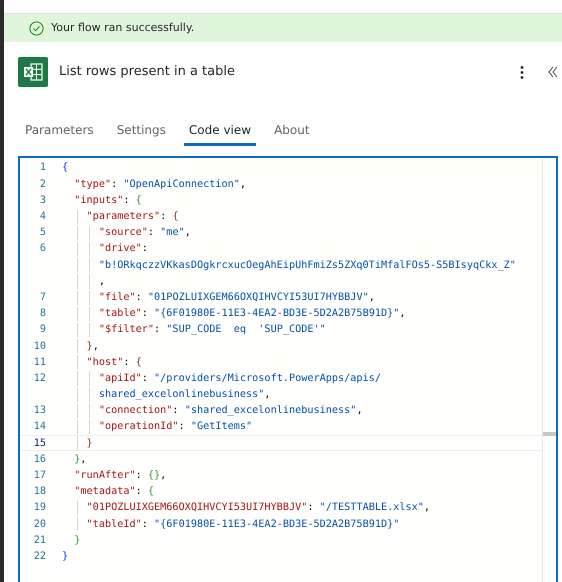 The height and width of the screenshot is (582, 562). What do you see at coordinates (40, 476) in the screenshot?
I see `line-number: 17` at bounding box center [40, 476].